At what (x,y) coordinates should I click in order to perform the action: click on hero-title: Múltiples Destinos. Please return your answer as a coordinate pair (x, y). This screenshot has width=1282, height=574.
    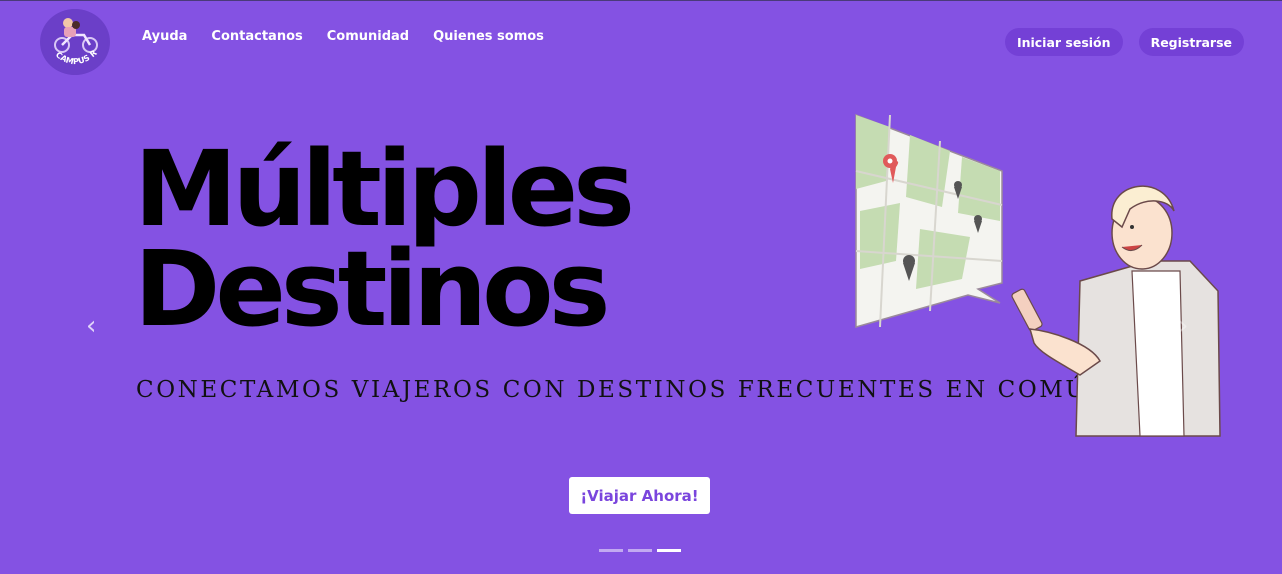
    Looking at the image, I should click on (394, 239).